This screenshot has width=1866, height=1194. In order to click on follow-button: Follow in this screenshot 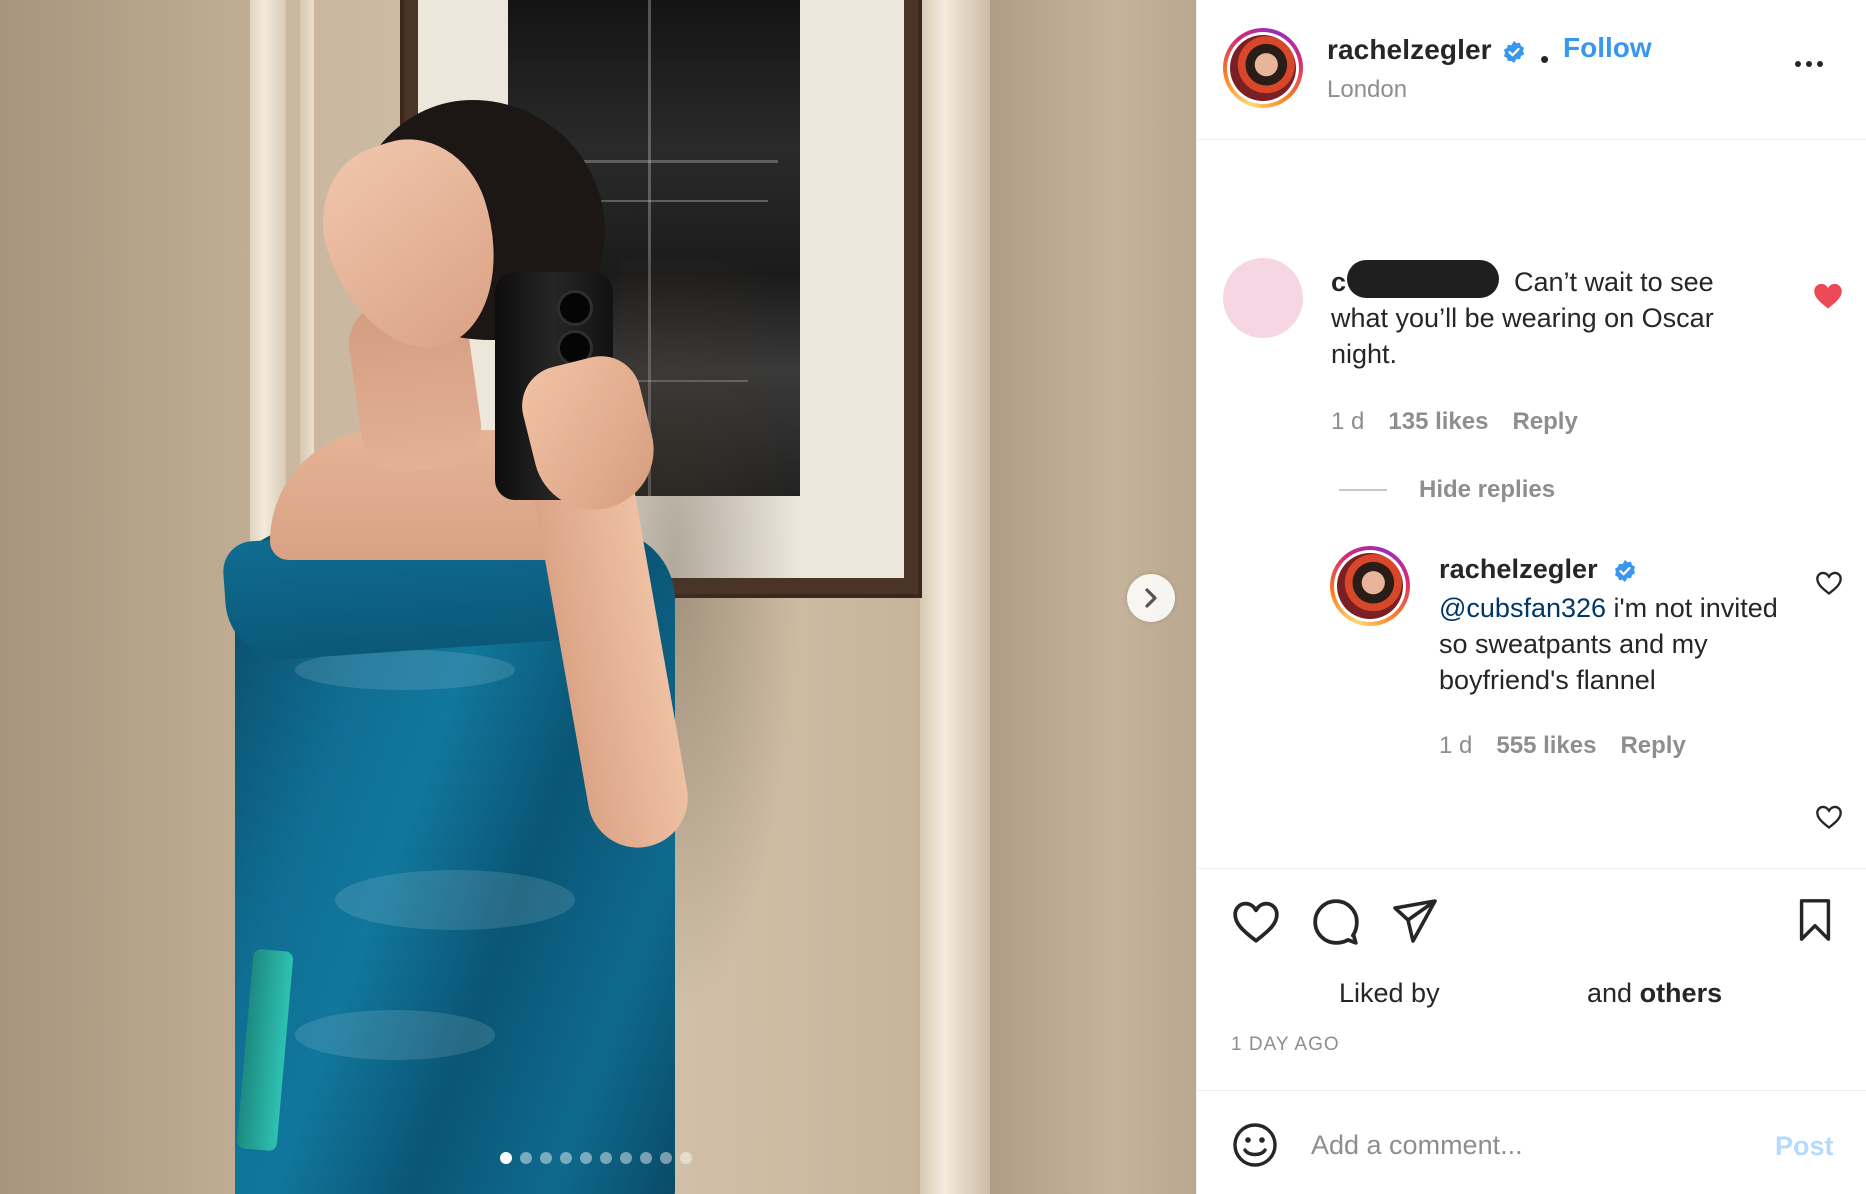, I will do `click(1607, 48)`.